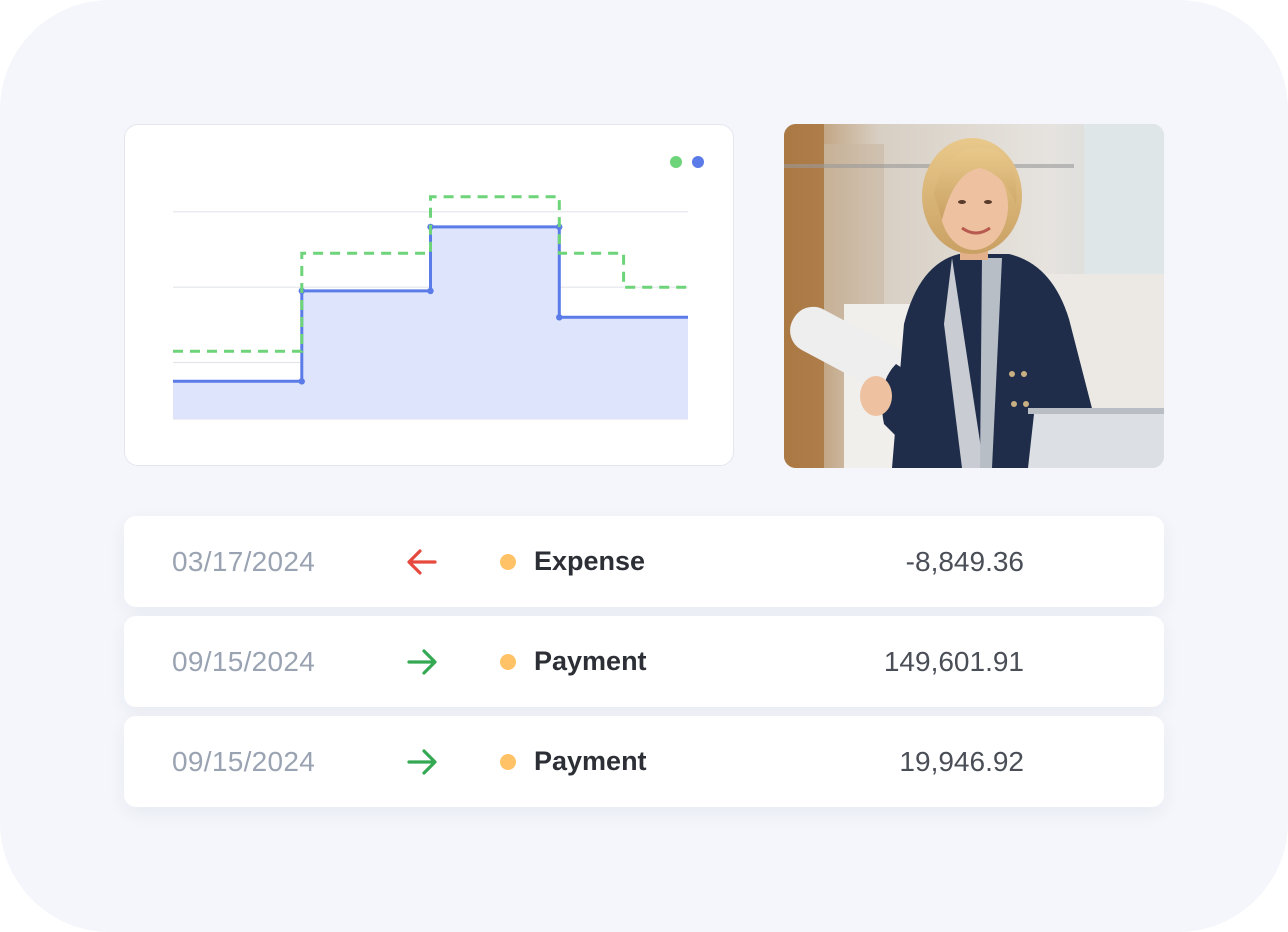 Image resolution: width=1288 pixels, height=932 pixels. I want to click on transaction-row: 09/15/2024 Payment 149,601.91, so click(644, 661).